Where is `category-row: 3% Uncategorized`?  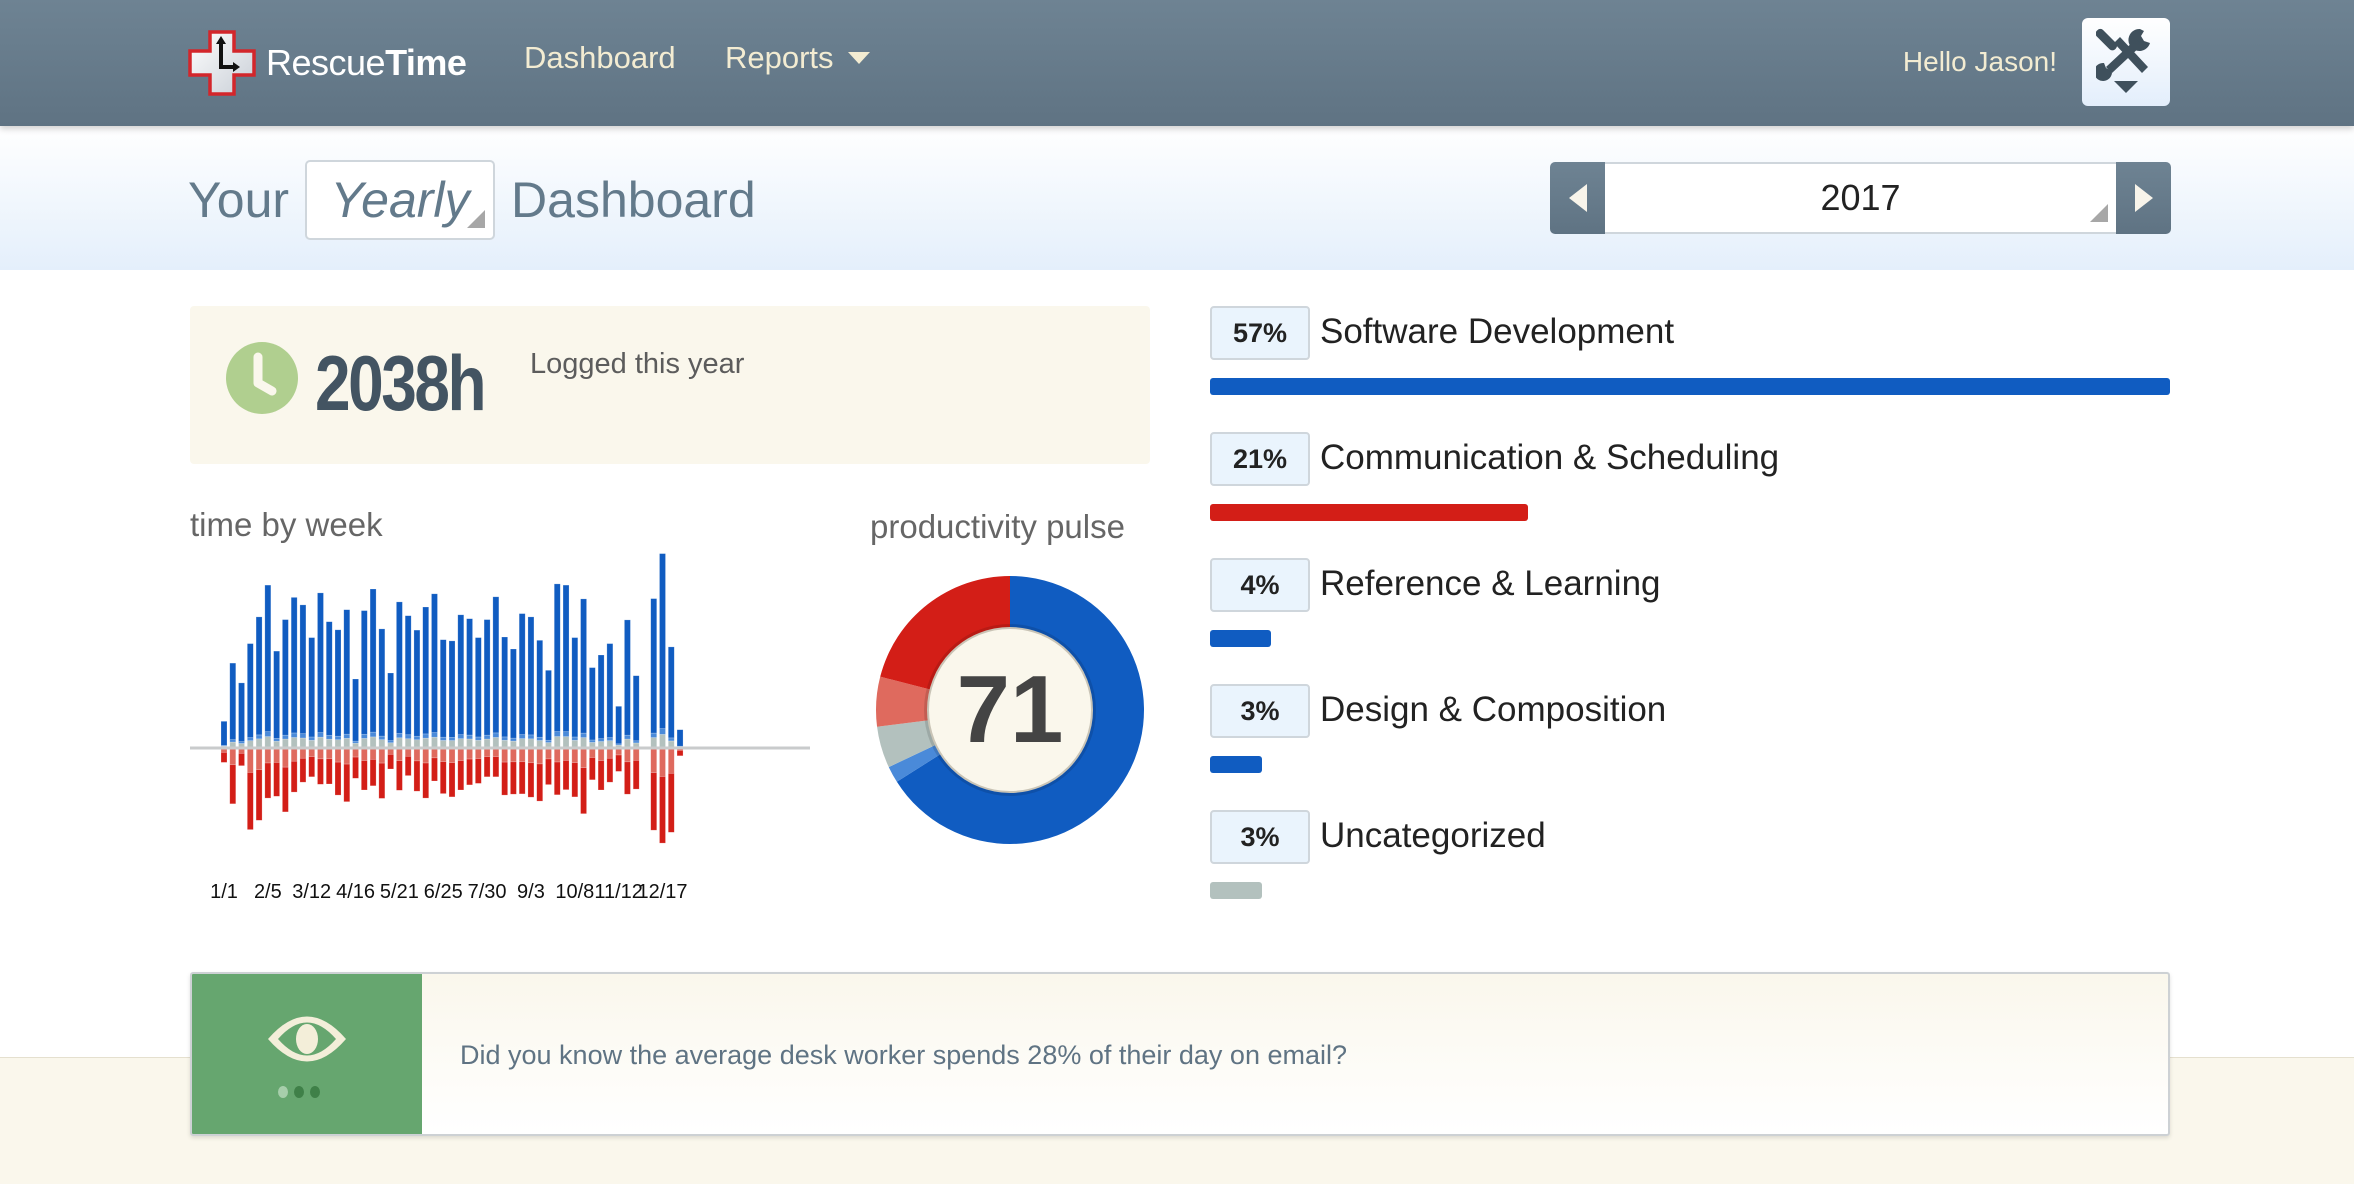
category-row: 3% Uncategorized is located at coordinates (1690, 873).